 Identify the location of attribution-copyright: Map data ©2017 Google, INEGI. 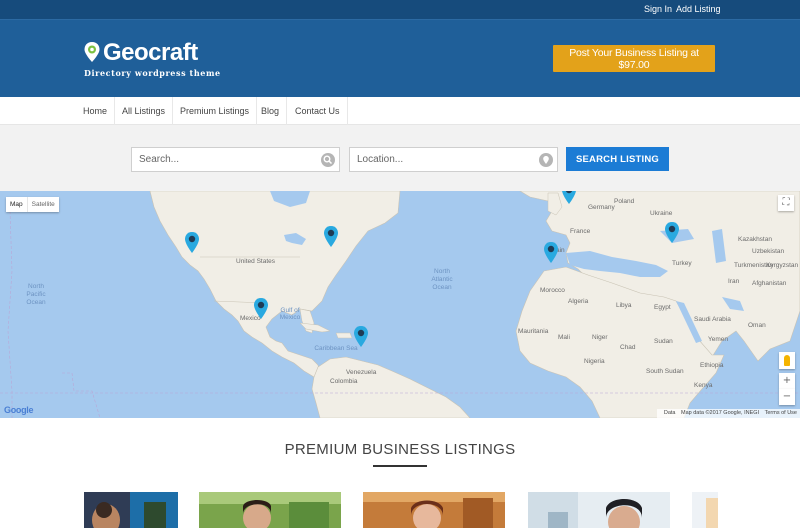
(720, 413).